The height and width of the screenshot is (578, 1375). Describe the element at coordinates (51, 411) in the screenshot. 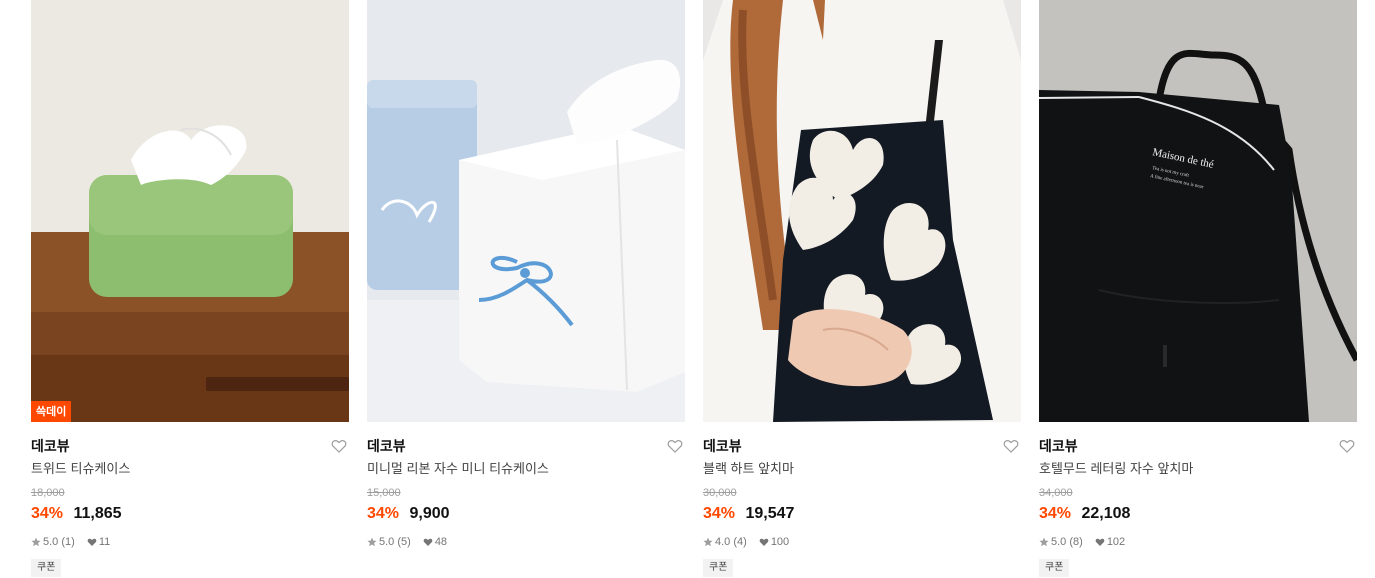

I see `sale-badge: 쓱데이` at that location.